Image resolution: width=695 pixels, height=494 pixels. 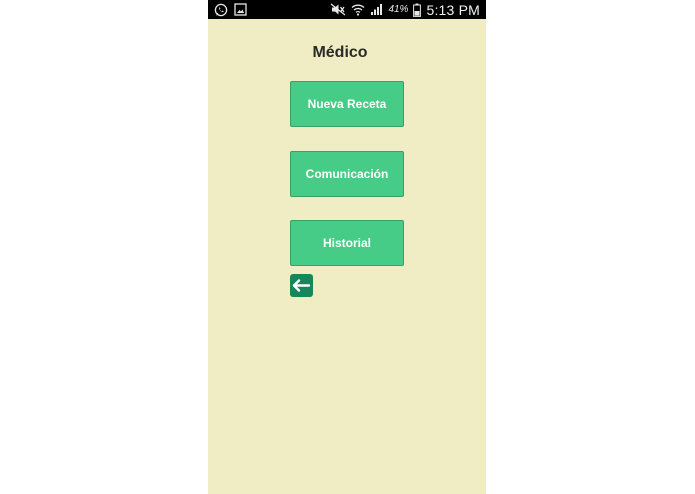 What do you see at coordinates (376, 9) in the screenshot?
I see `signal-icon` at bounding box center [376, 9].